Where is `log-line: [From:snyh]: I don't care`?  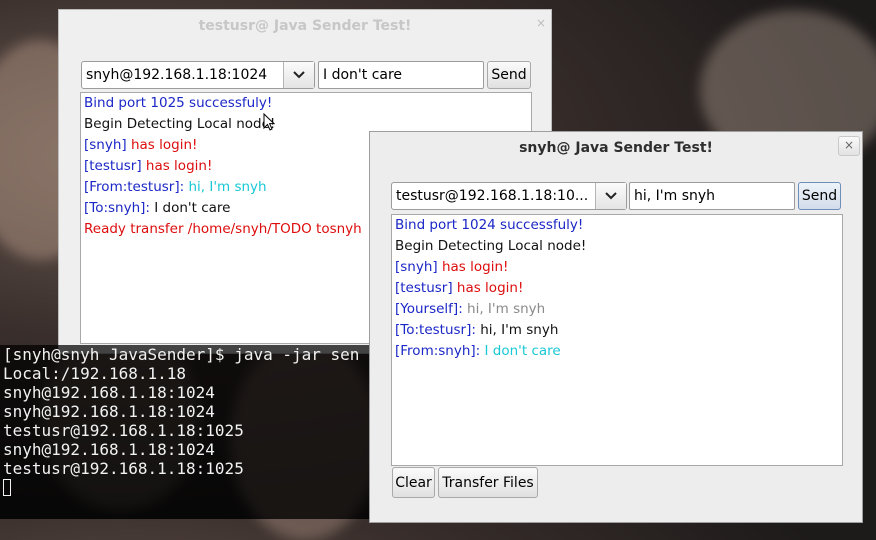 log-line: [From:snyh]: I don't care is located at coordinates (617, 351).